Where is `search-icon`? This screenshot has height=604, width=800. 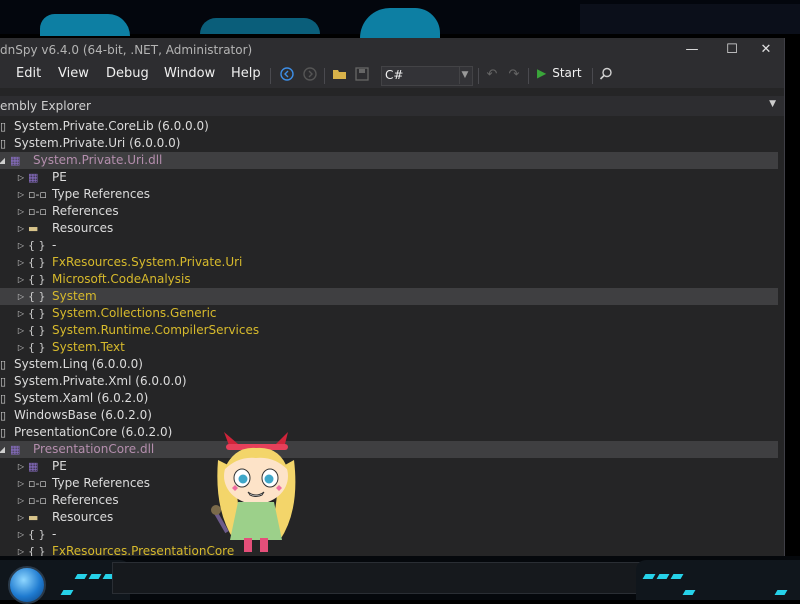 search-icon is located at coordinates (606, 75).